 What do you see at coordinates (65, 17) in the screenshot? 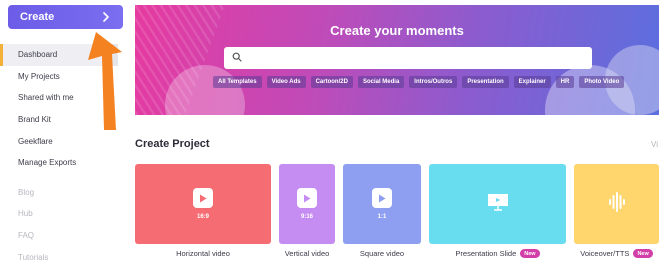
I see `create-button: Create` at bounding box center [65, 17].